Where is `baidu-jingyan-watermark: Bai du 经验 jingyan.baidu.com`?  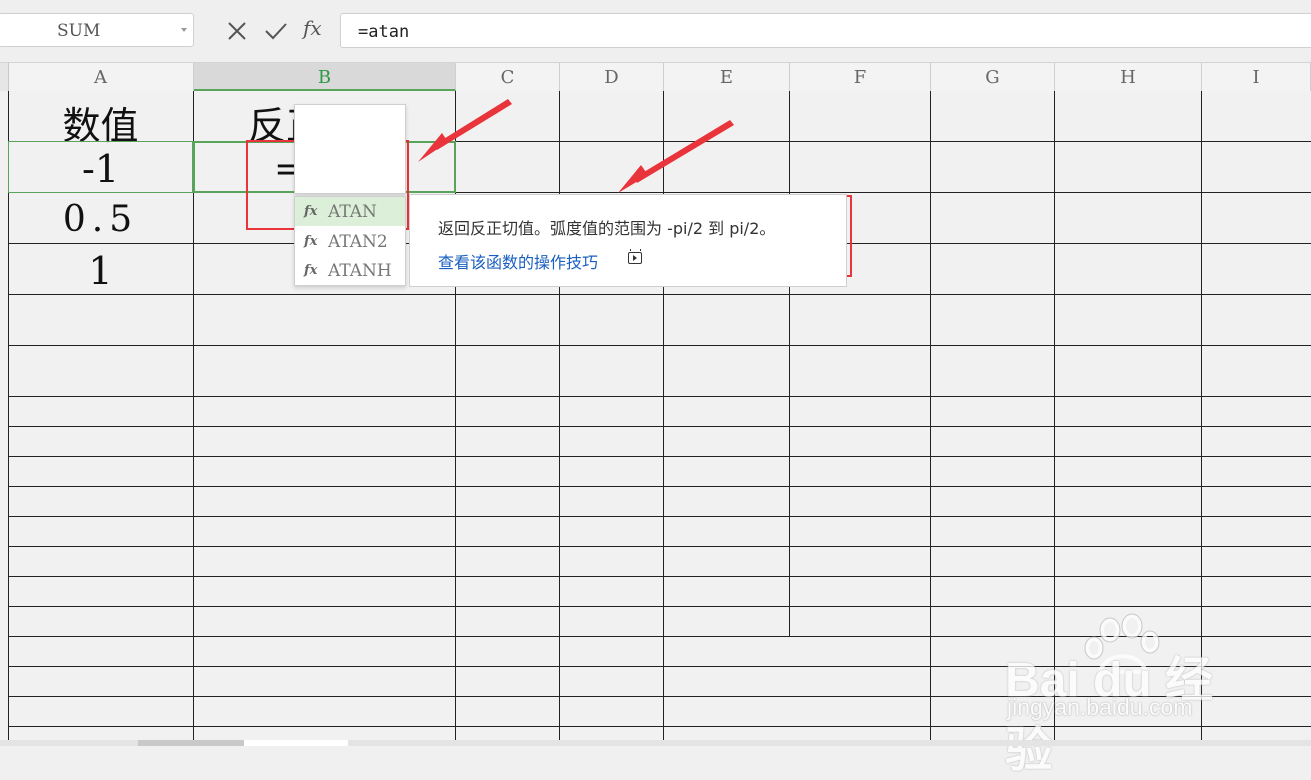
baidu-jingyan-watermark: Bai du 经验 jingyan.baidu.com is located at coordinates (1130, 695).